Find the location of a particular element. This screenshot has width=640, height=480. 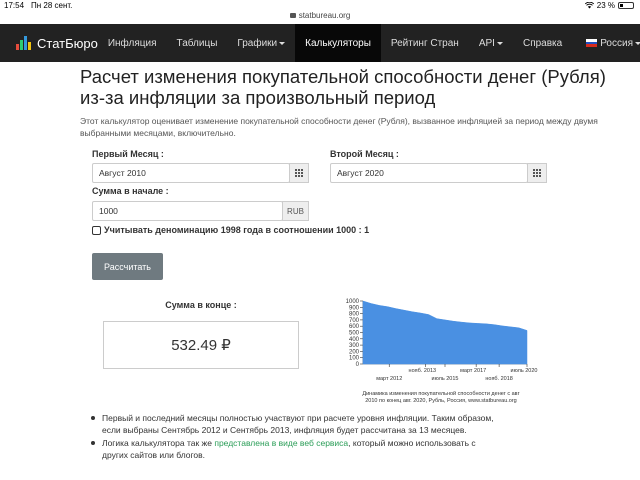

y-tick-label: 400 is located at coordinates (354, 340).